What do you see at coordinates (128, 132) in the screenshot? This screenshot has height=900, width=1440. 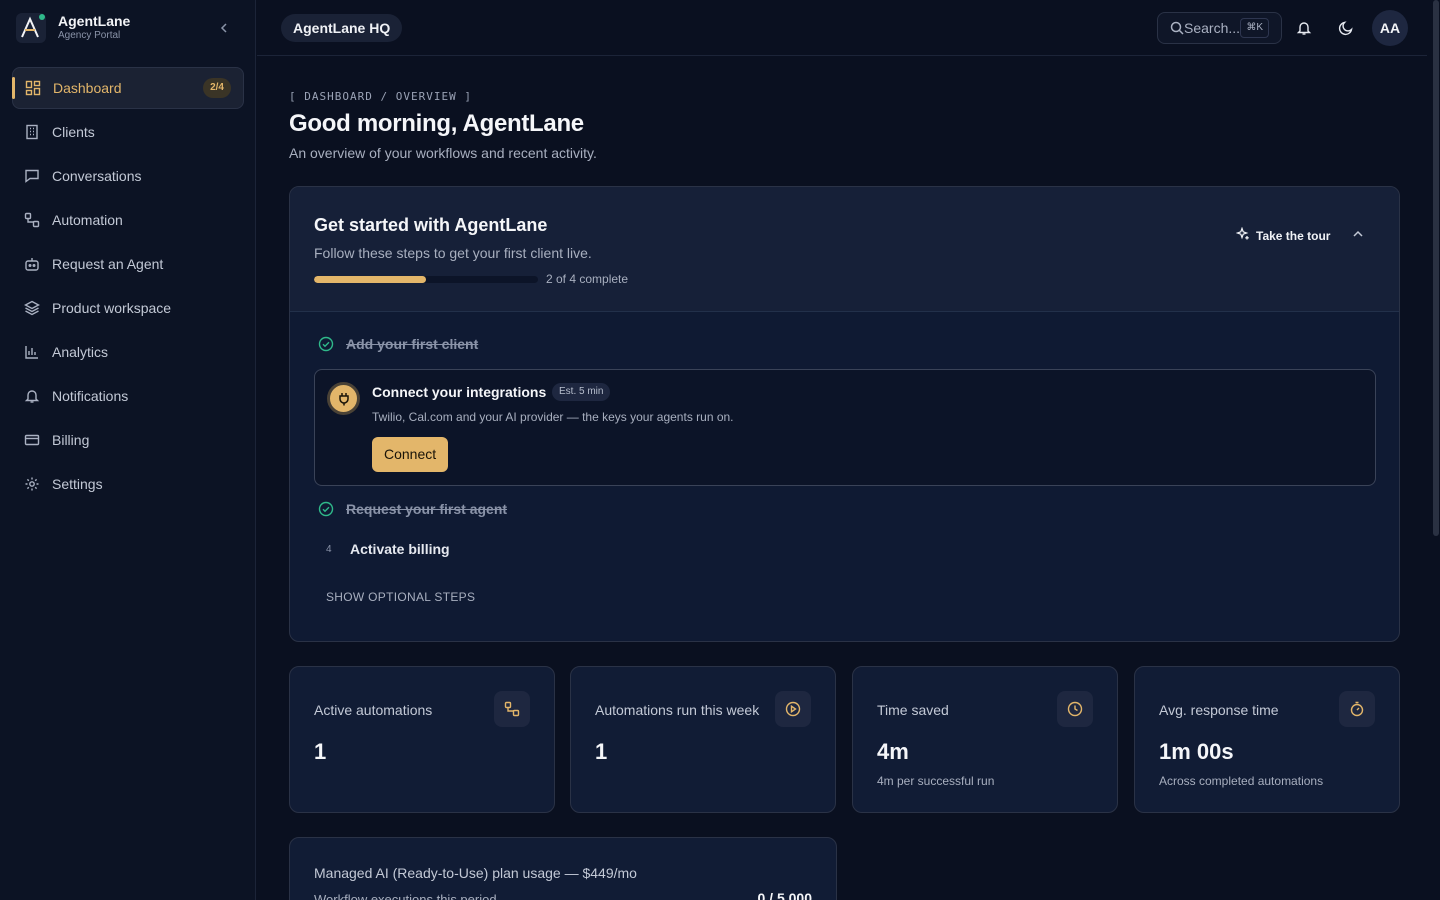 I see `sidebar-item-clients: Clients` at bounding box center [128, 132].